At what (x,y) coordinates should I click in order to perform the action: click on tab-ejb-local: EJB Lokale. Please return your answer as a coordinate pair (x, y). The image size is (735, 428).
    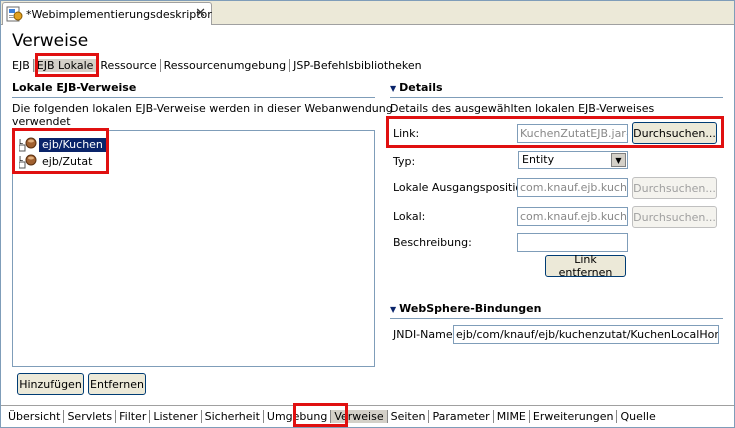
    Looking at the image, I should click on (65, 65).